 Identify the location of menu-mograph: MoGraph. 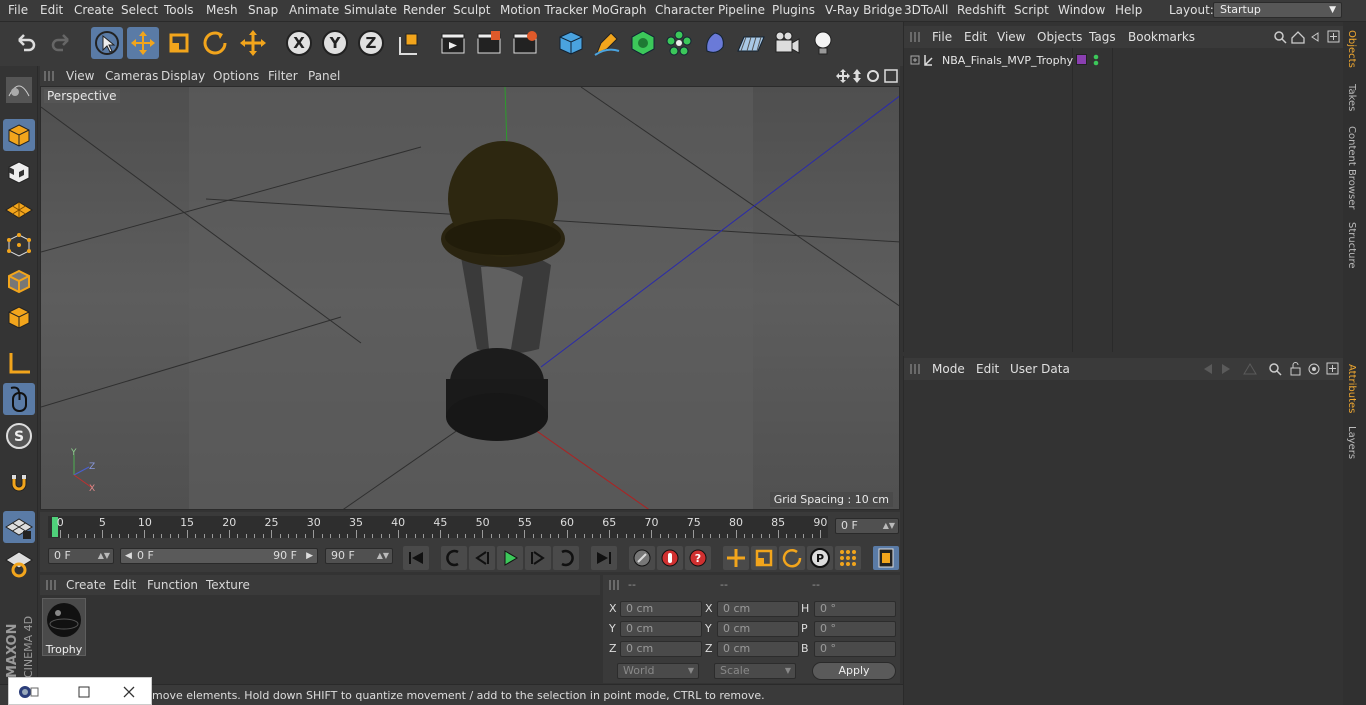
(619, 10).